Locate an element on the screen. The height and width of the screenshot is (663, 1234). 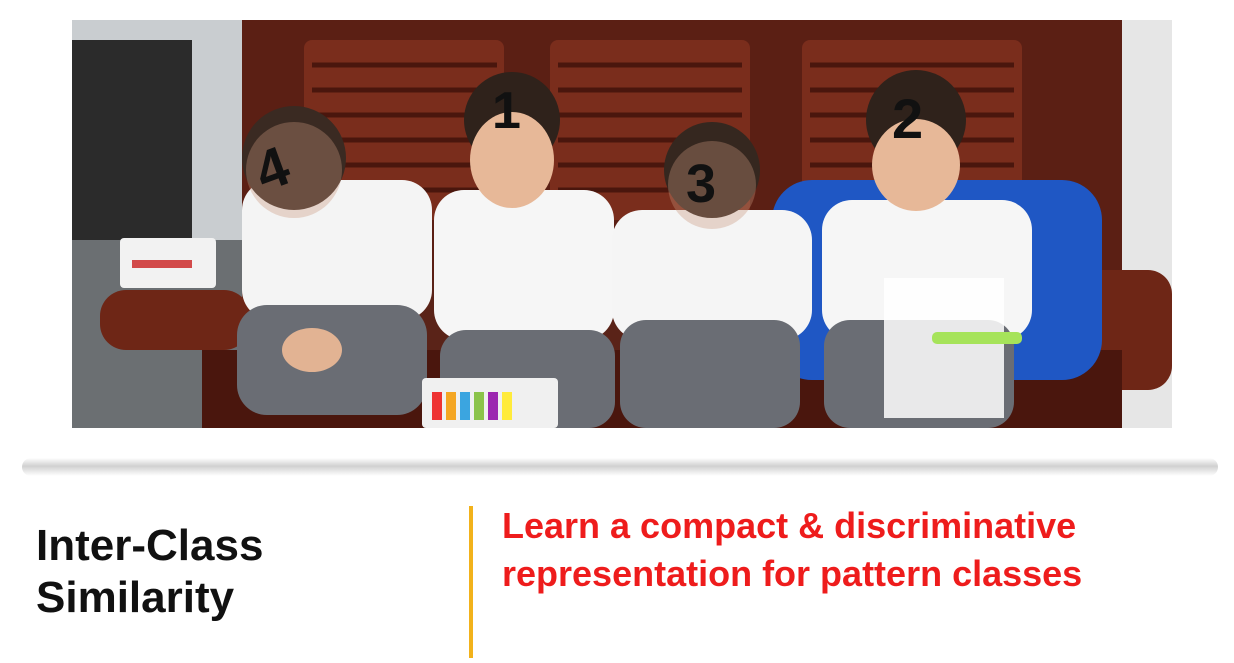
slide-heading: Inter-Class Similarity is located at coordinates (236, 572).